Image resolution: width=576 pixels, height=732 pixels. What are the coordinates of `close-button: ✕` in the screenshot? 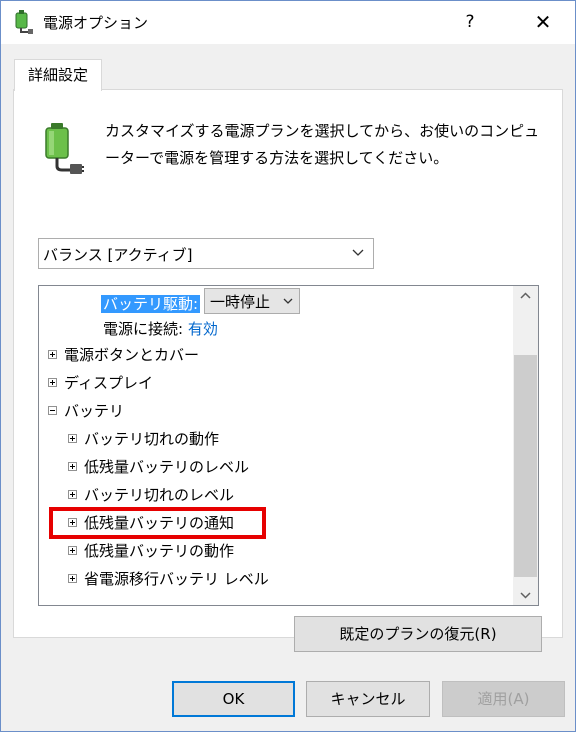 It's located at (543, 22).